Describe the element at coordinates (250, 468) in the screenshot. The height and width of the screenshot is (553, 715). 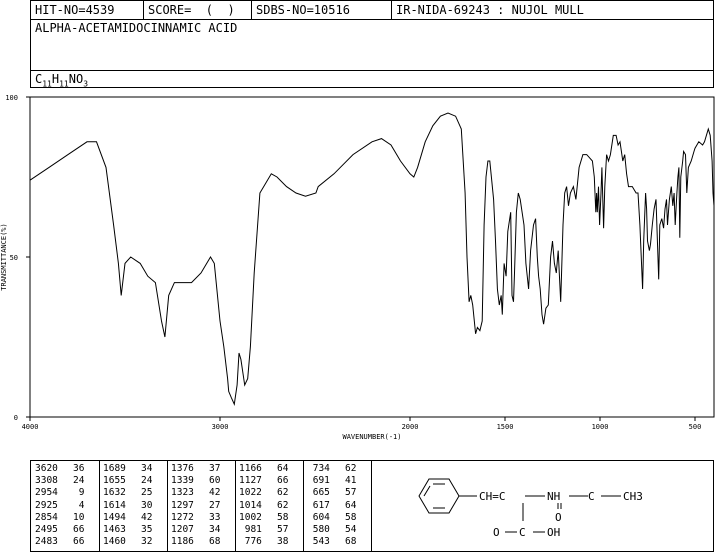
I see `peak-wavenumber: 1166` at that location.